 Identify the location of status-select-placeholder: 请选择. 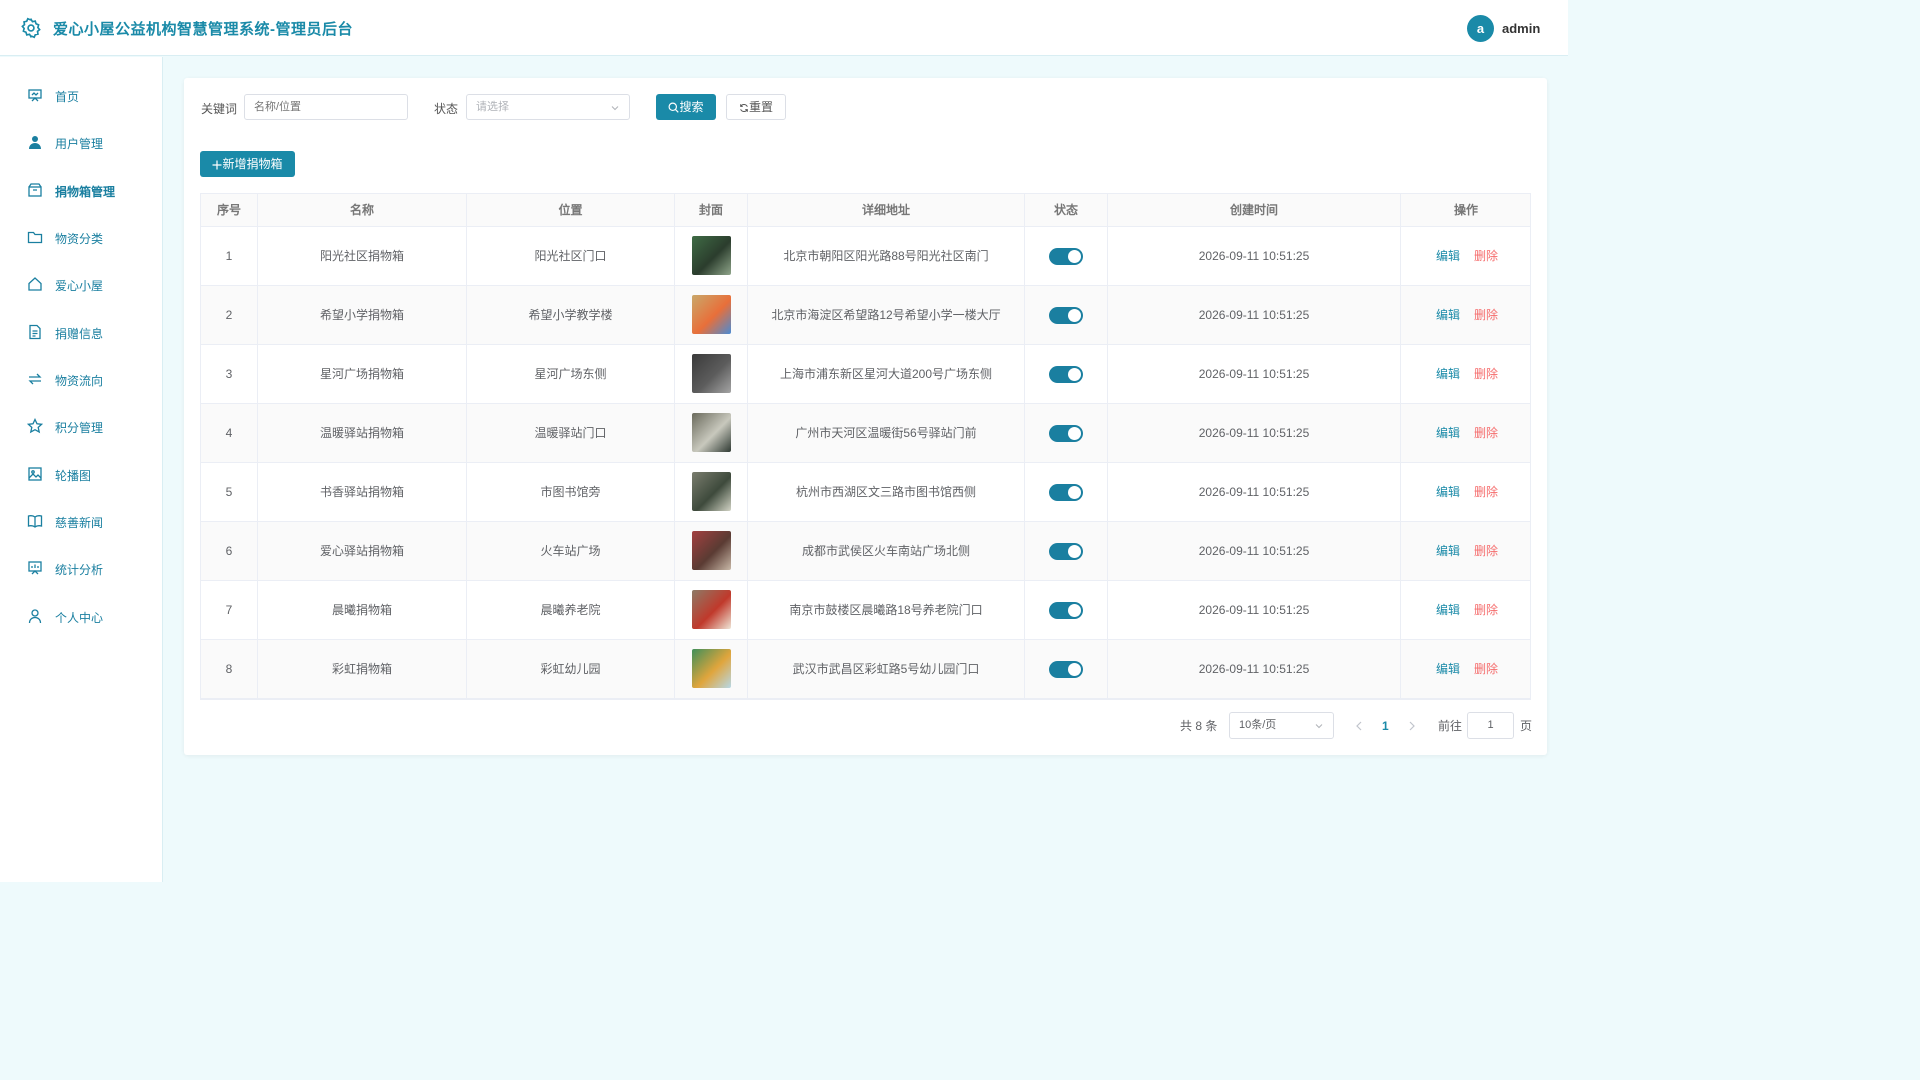
(492, 107).